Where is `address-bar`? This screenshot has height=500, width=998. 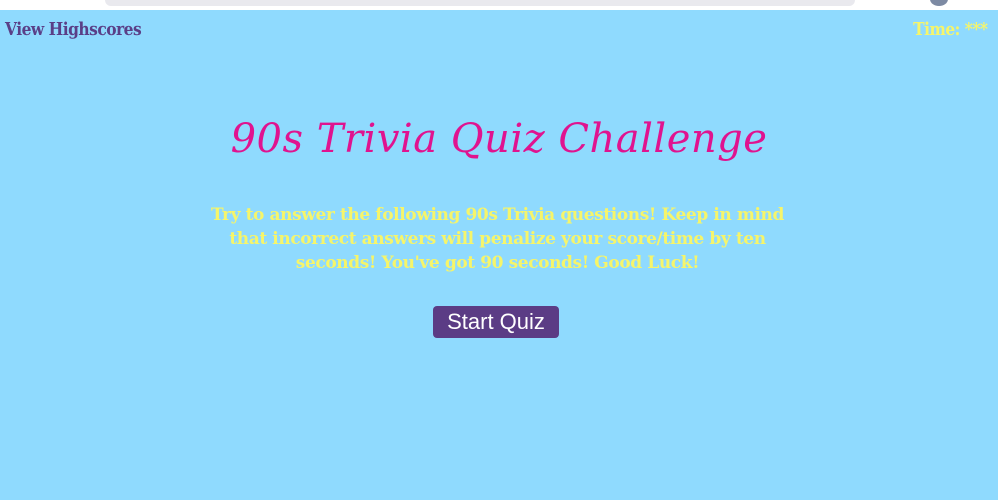 address-bar is located at coordinates (480, 3).